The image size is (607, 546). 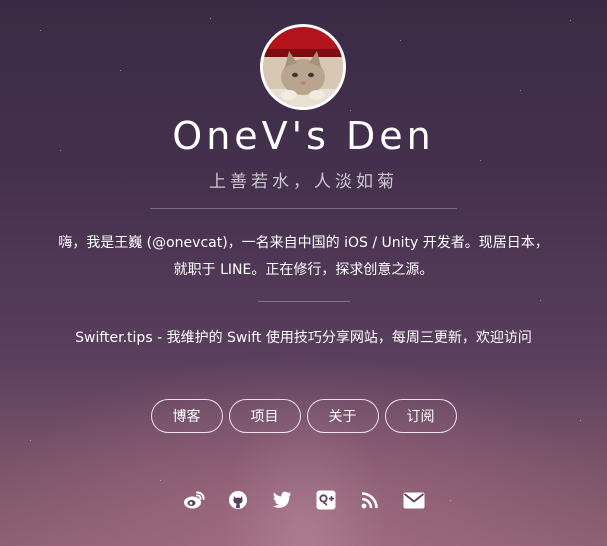 What do you see at coordinates (303, 416) in the screenshot?
I see `main-nav: 博客 项目 关于 订阅` at bounding box center [303, 416].